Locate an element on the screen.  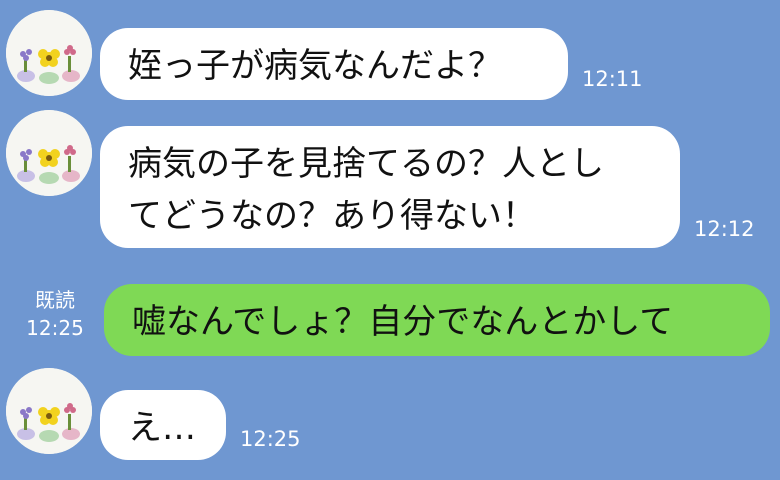
message-timestamp: 12:11 is located at coordinates (612, 79).